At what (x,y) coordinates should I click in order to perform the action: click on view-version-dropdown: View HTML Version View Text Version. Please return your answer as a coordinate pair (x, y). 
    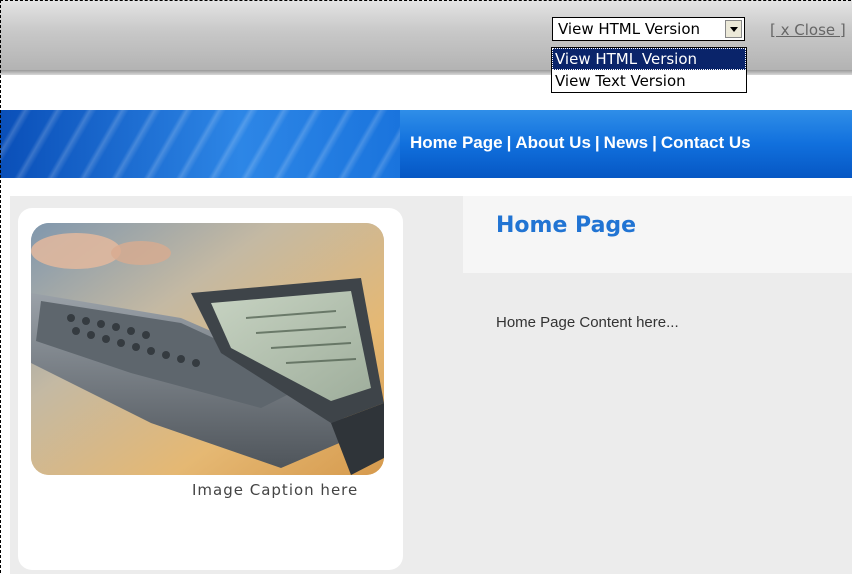
    Looking at the image, I should click on (649, 70).